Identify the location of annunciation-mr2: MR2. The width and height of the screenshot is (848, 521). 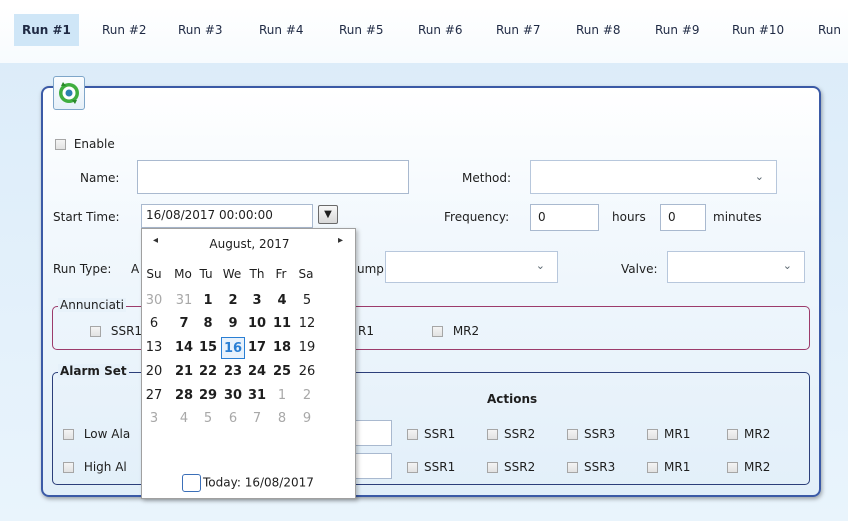
(455, 331).